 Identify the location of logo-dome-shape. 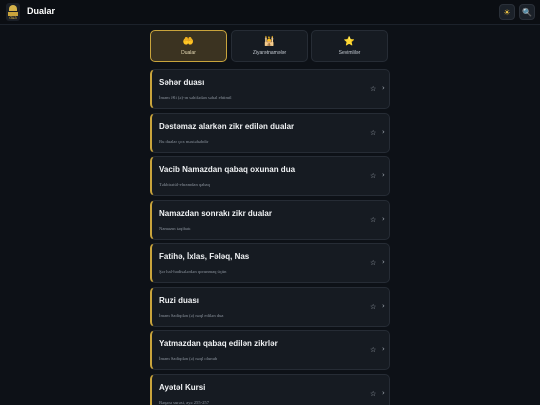
(13, 7).